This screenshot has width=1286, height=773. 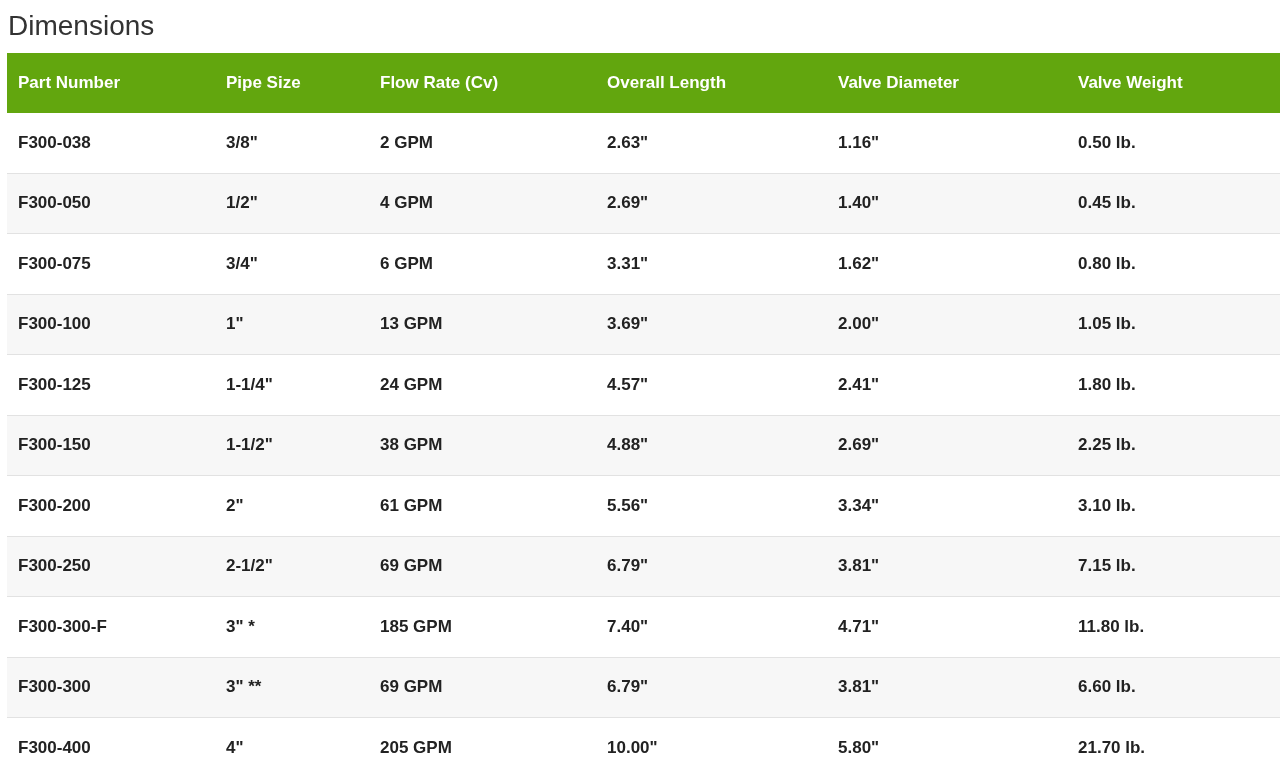 What do you see at coordinates (411, 445) in the screenshot?
I see `table-cell-text: 38 GPM` at bounding box center [411, 445].